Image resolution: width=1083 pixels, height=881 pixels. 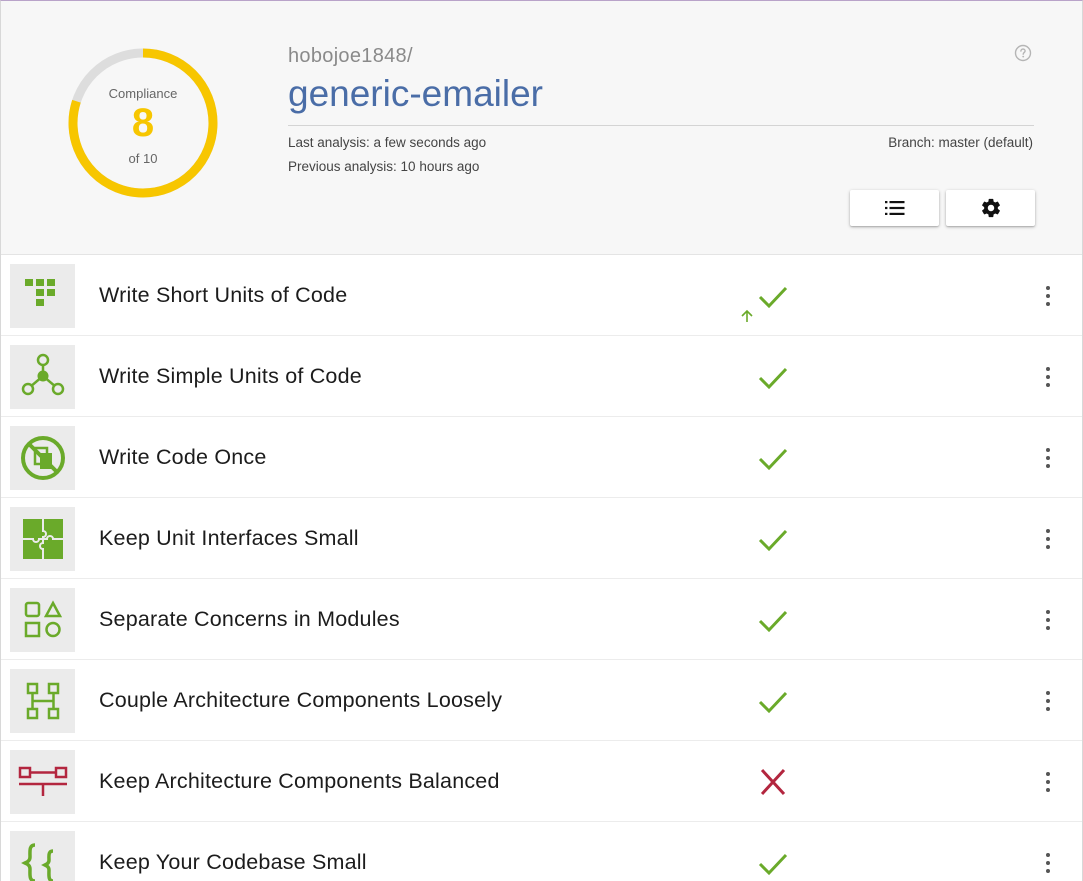 What do you see at coordinates (541, 700) in the screenshot?
I see `guideline-row: Couple Architecture Components Loosely` at bounding box center [541, 700].